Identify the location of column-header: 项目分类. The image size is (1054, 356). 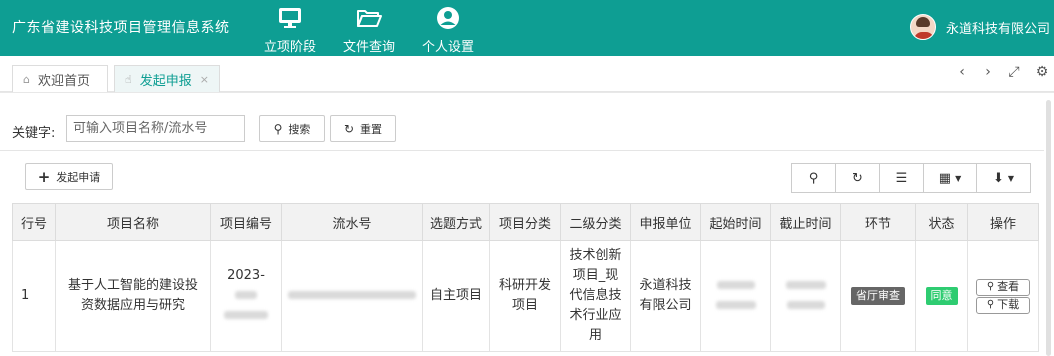
(525, 222).